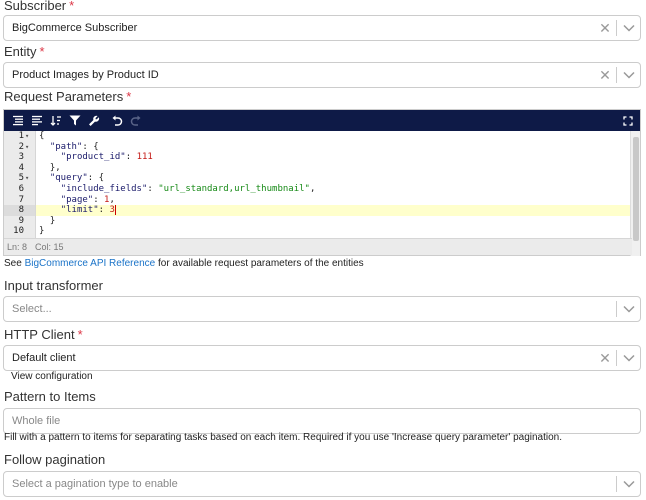  I want to click on code-line: "page": 1,, so click(87, 199).